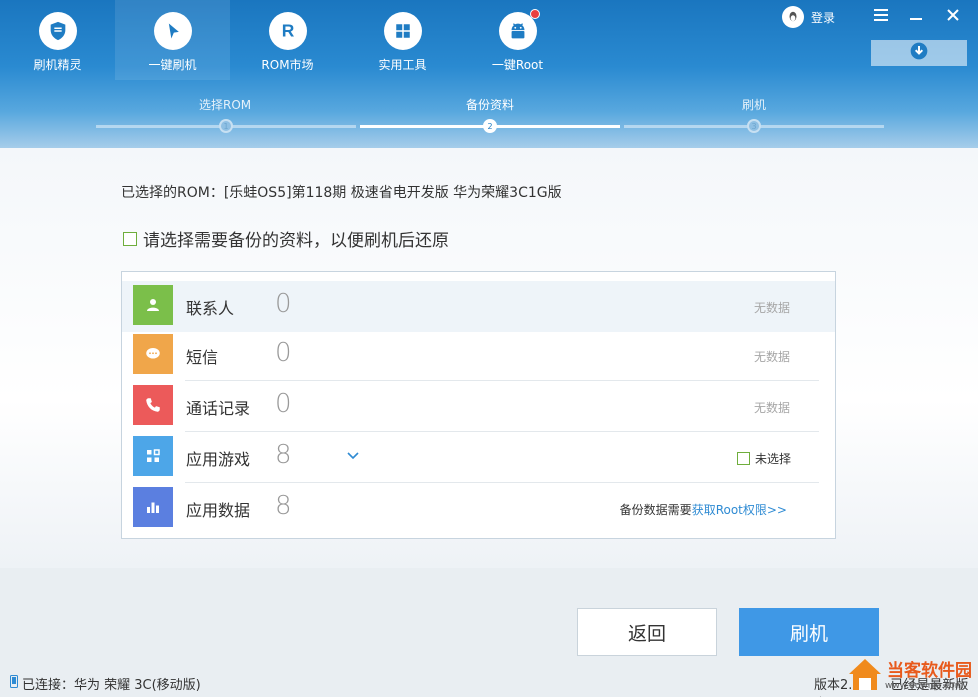 The height and width of the screenshot is (697, 978). I want to click on step-dot-2: 2, so click(490, 126).